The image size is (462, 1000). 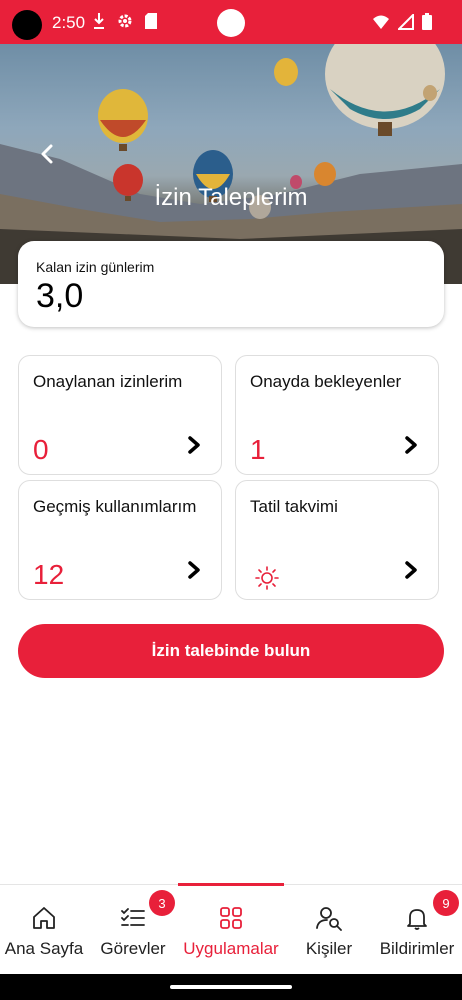 What do you see at coordinates (286, 72) in the screenshot?
I see `balloon-small-top` at bounding box center [286, 72].